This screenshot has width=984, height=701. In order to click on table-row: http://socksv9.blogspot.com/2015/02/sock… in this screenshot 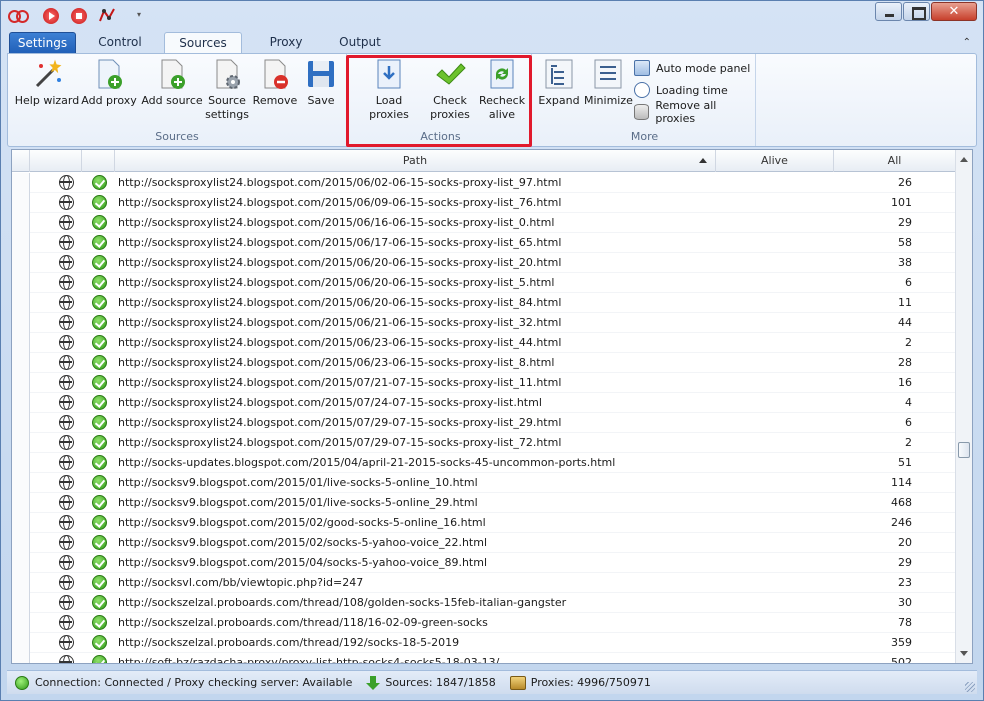, I will do `click(484, 543)`.